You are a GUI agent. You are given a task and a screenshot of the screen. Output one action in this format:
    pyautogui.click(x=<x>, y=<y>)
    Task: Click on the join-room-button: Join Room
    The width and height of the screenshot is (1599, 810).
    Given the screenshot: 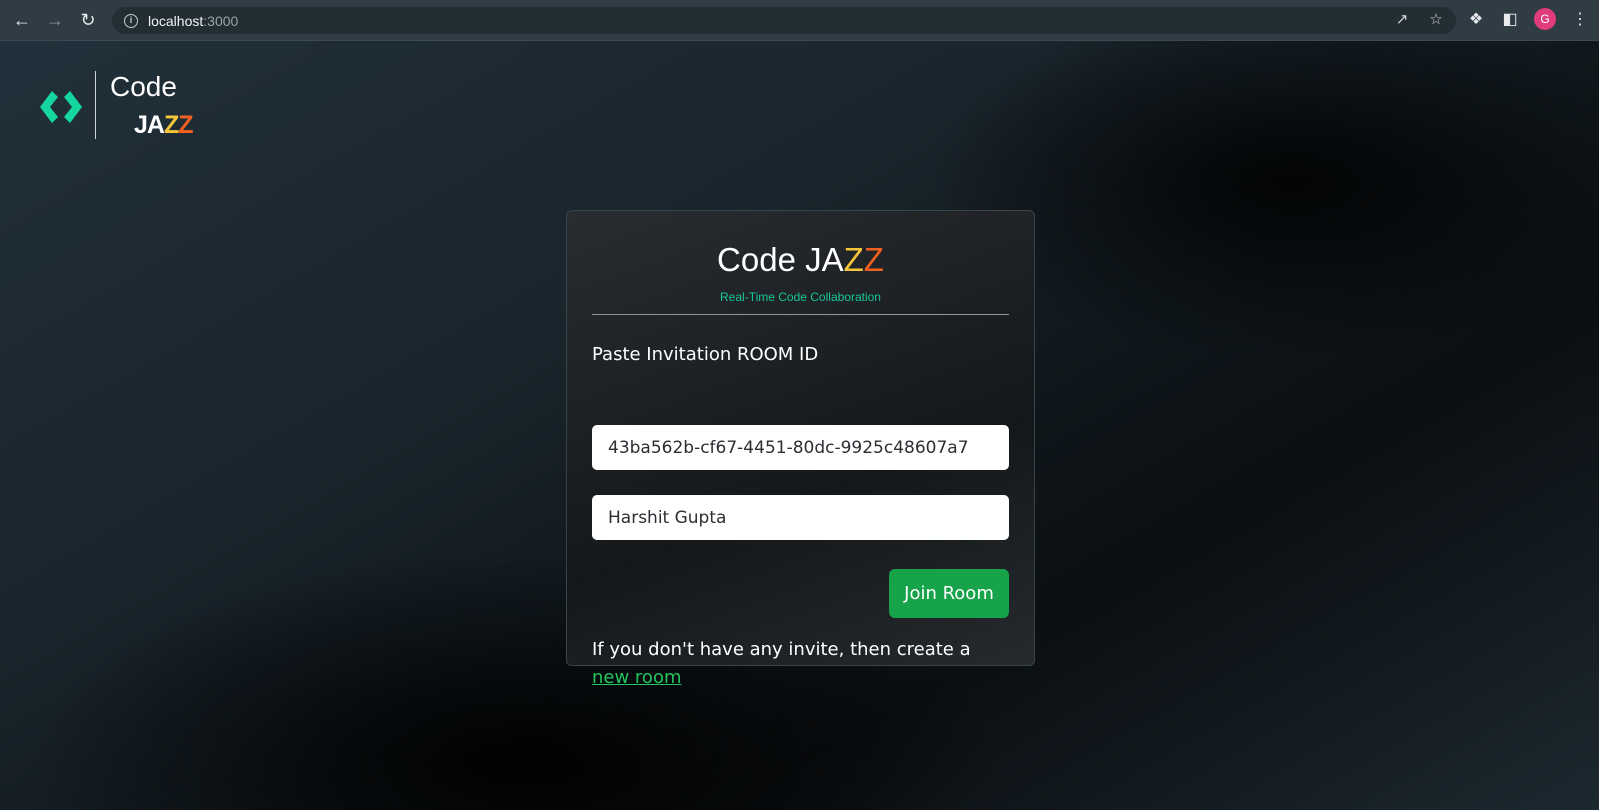 What is the action you would take?
    pyautogui.click(x=949, y=593)
    